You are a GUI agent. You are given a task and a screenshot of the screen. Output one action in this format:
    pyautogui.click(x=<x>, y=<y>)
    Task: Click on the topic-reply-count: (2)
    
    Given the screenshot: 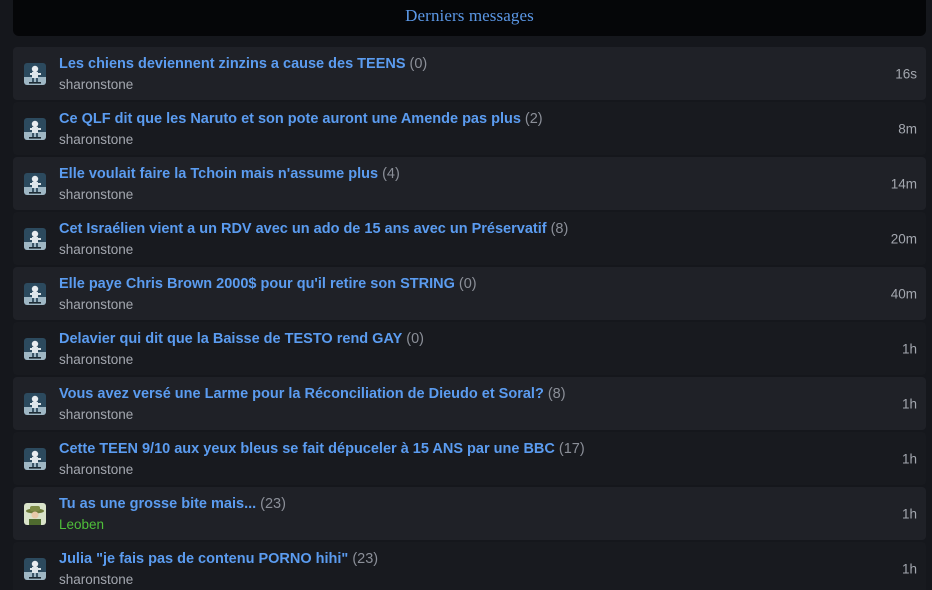 What is the action you would take?
    pyautogui.click(x=533, y=119)
    